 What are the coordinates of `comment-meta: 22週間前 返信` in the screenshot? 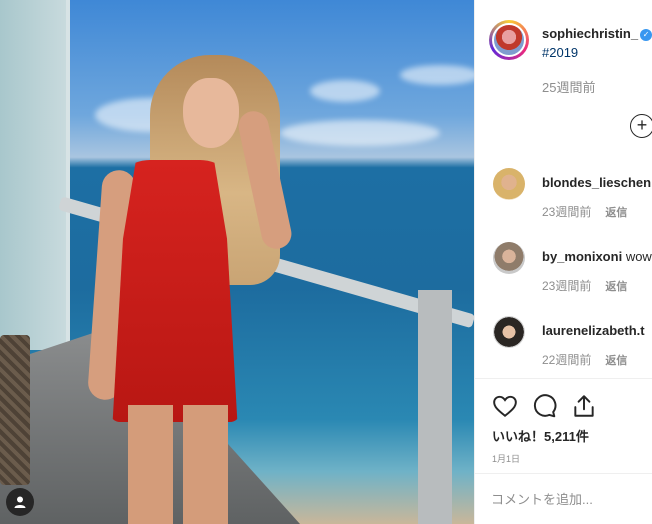 It's located at (584, 359).